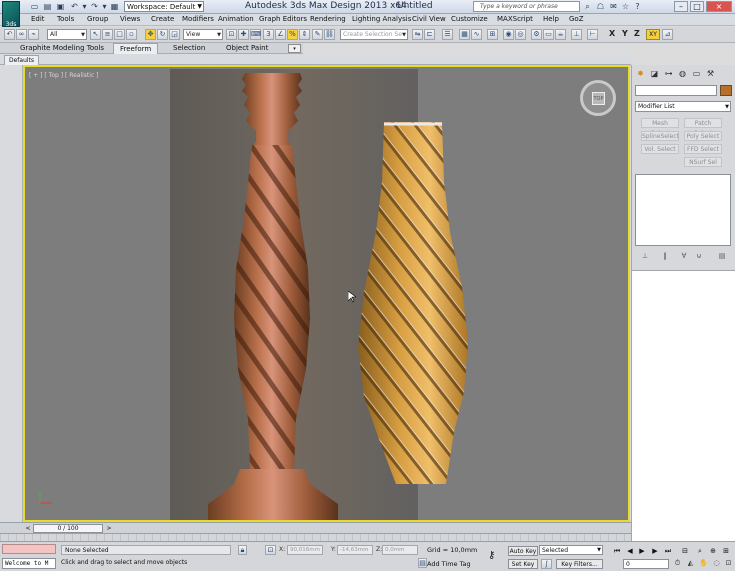  Describe the element at coordinates (84, 6) in the screenshot. I see `undo-dropdown-icon: ▾` at that location.